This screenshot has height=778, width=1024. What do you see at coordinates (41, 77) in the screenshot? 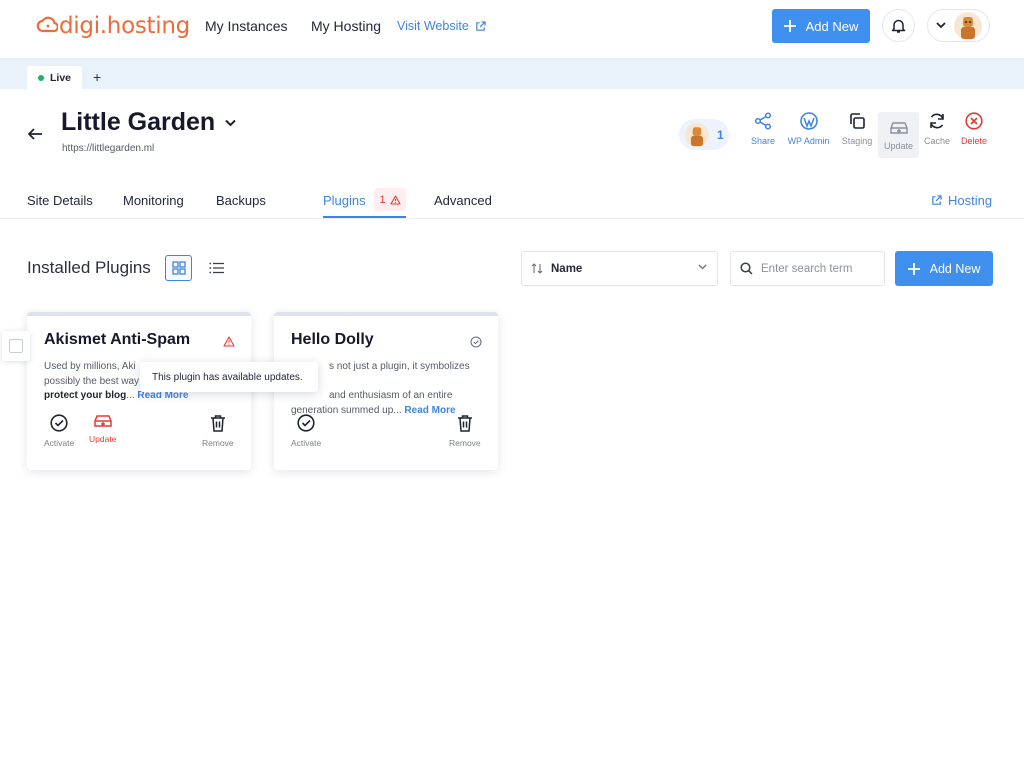
I see `live-status-dot` at bounding box center [41, 77].